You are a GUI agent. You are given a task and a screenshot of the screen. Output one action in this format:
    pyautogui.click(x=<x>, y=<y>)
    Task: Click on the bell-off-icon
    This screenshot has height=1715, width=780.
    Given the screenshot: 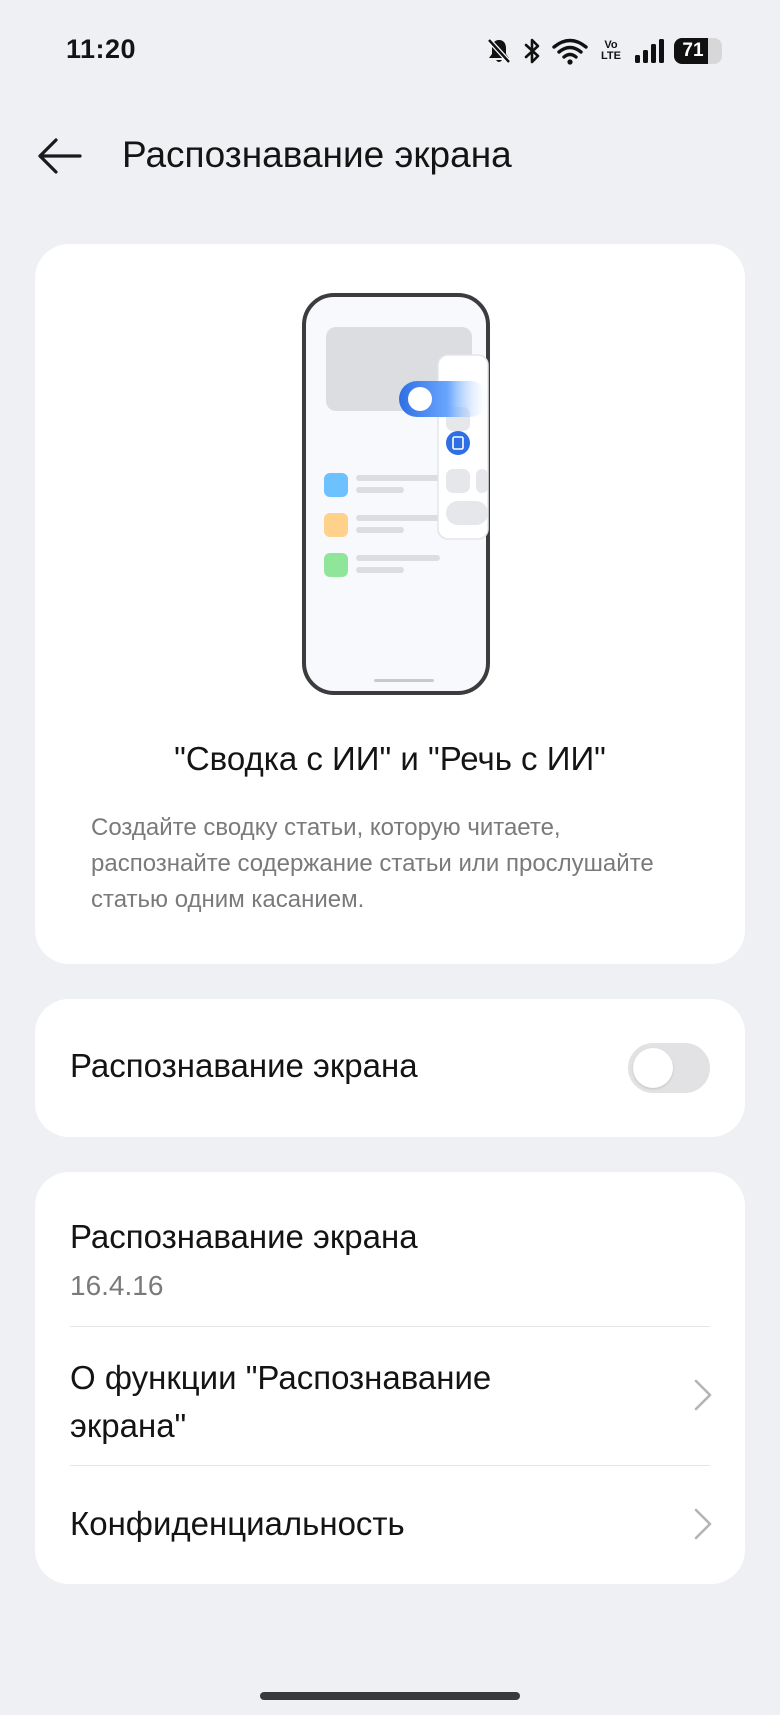 What is the action you would take?
    pyautogui.click(x=499, y=51)
    